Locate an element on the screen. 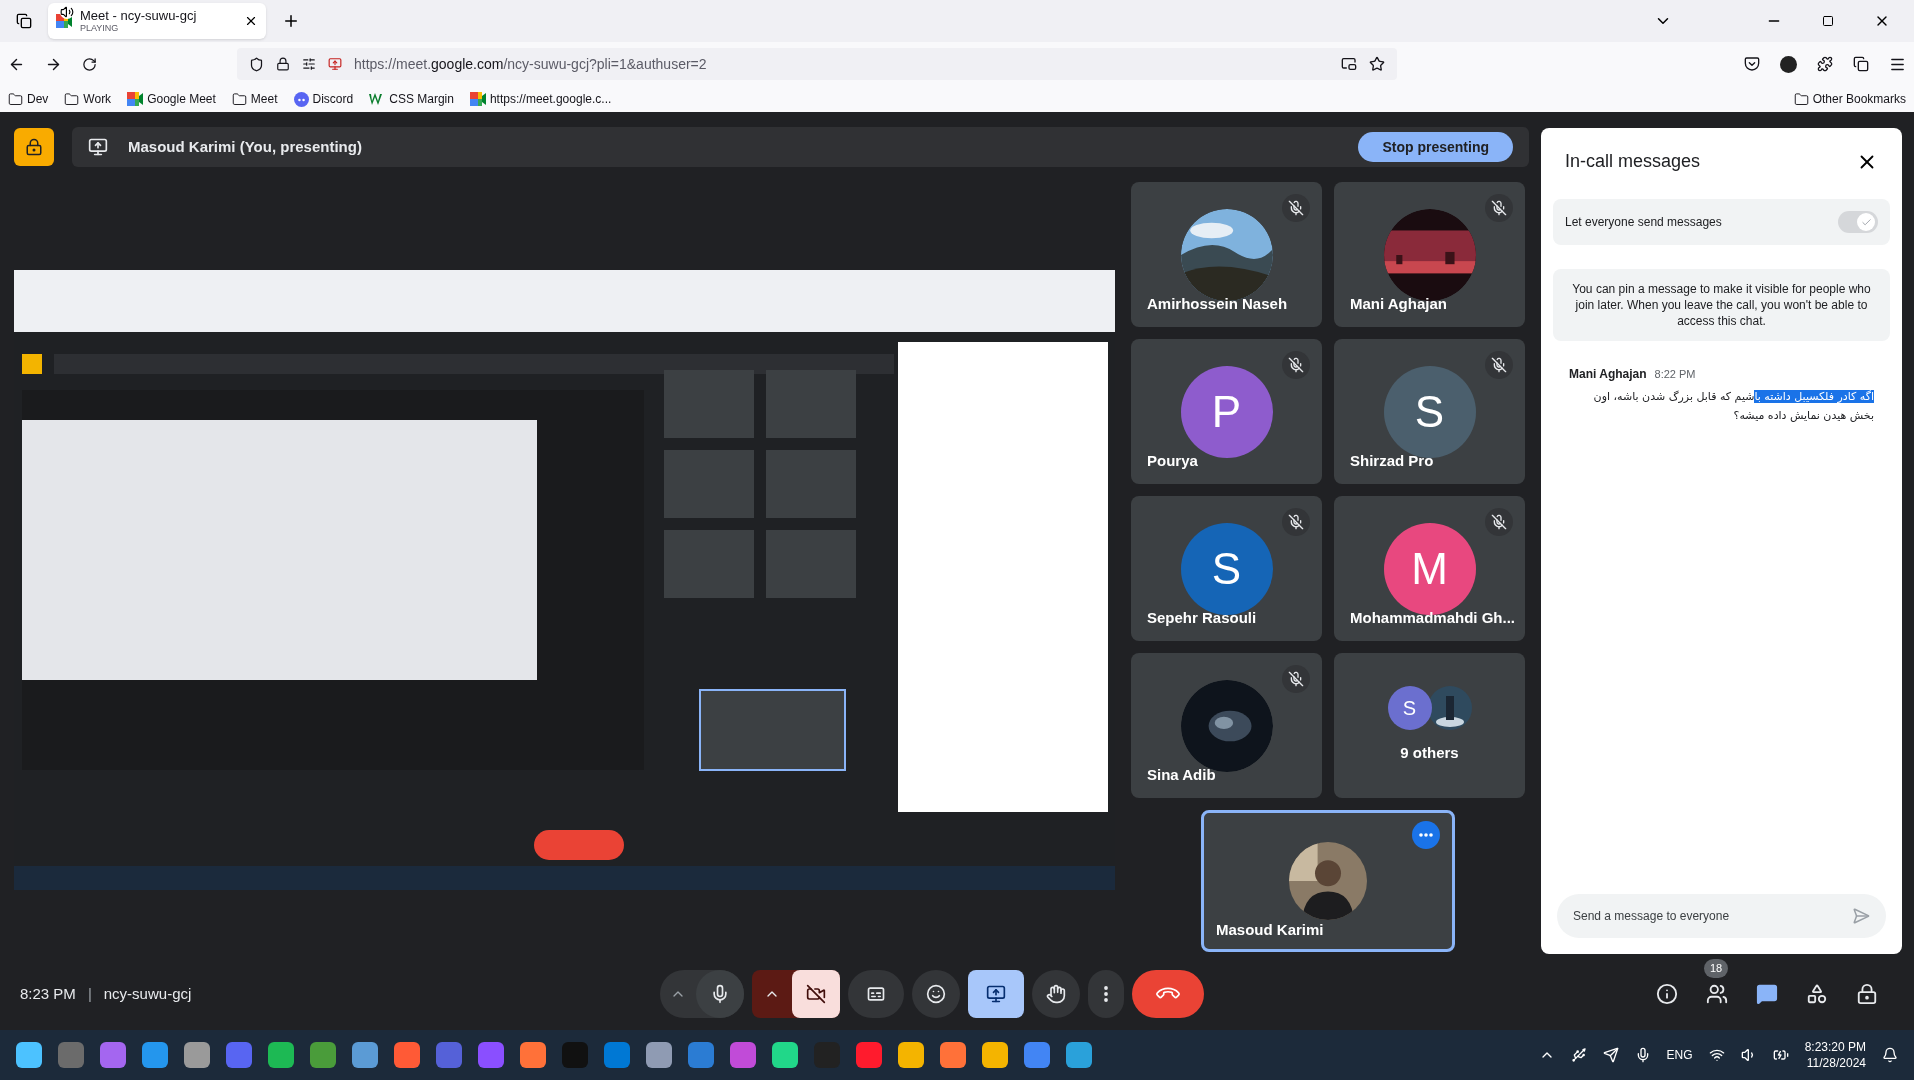 This screenshot has height=1080, width=1914. more-icon is located at coordinates (1106, 994).